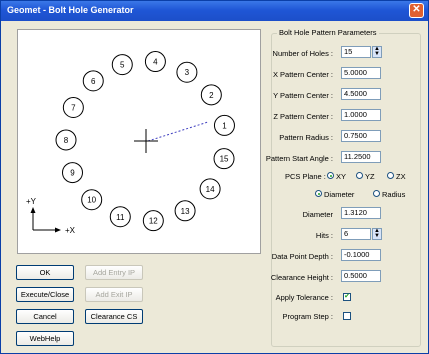 This screenshot has width=429, height=354. Describe the element at coordinates (303, 116) in the screenshot. I see `z-center-label: Z Pattern Center :` at that location.